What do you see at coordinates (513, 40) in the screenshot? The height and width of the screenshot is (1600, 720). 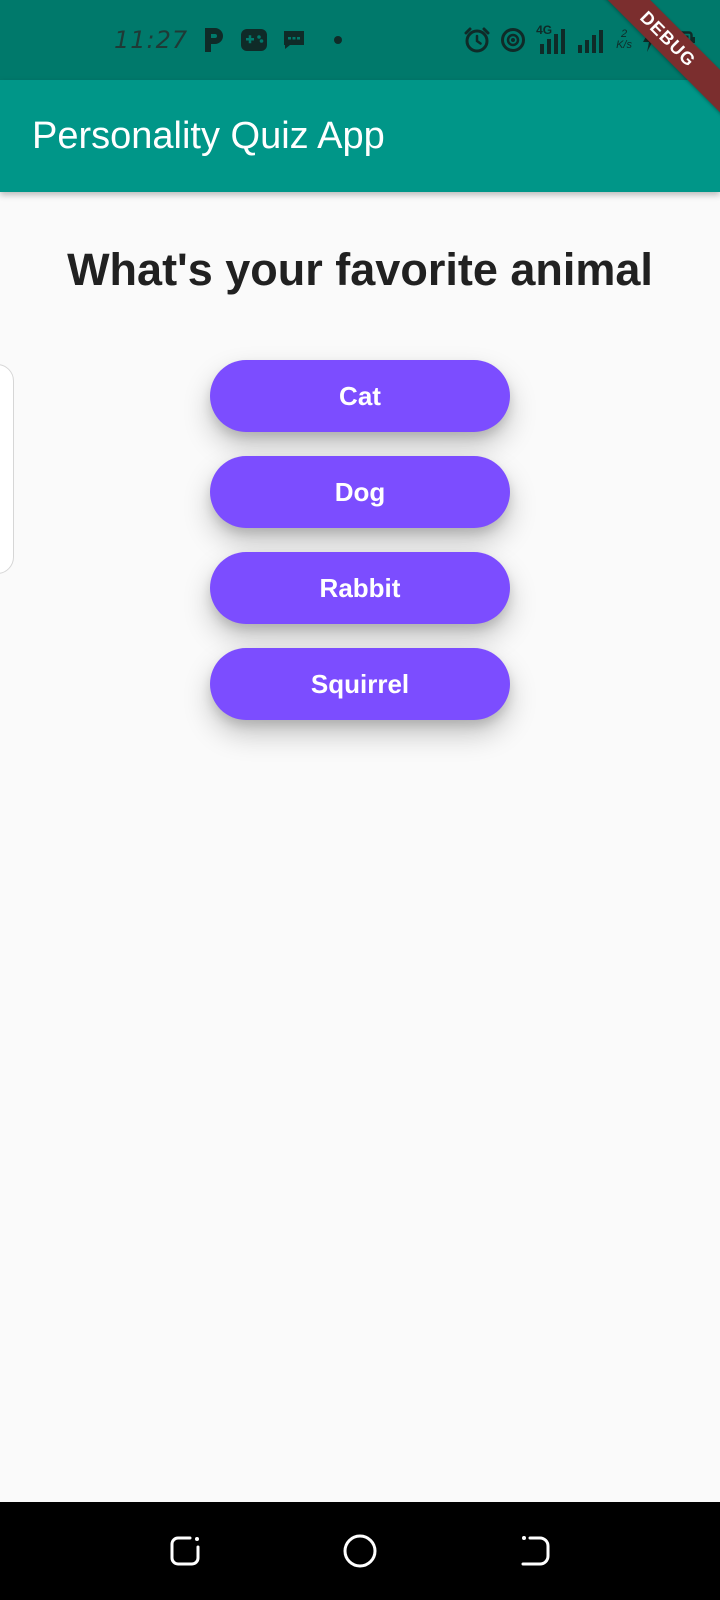 I see `hotspot-icon` at bounding box center [513, 40].